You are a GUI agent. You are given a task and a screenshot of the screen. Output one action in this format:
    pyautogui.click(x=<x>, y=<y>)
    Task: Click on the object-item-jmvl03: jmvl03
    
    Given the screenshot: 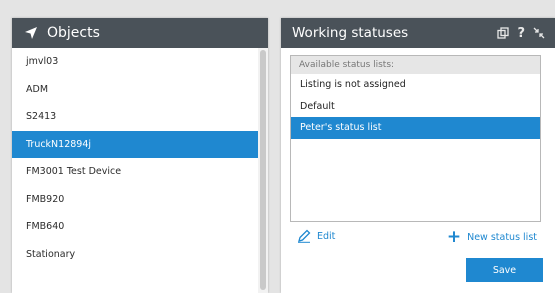 What is the action you would take?
    pyautogui.click(x=135, y=62)
    